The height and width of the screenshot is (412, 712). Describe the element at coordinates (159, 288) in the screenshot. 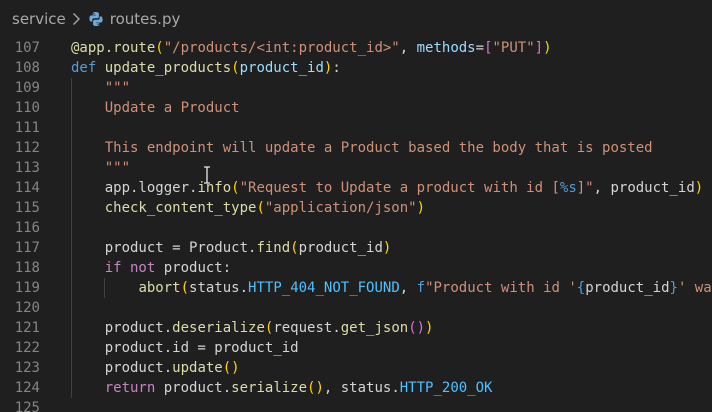

I see `code-token: abort` at that location.